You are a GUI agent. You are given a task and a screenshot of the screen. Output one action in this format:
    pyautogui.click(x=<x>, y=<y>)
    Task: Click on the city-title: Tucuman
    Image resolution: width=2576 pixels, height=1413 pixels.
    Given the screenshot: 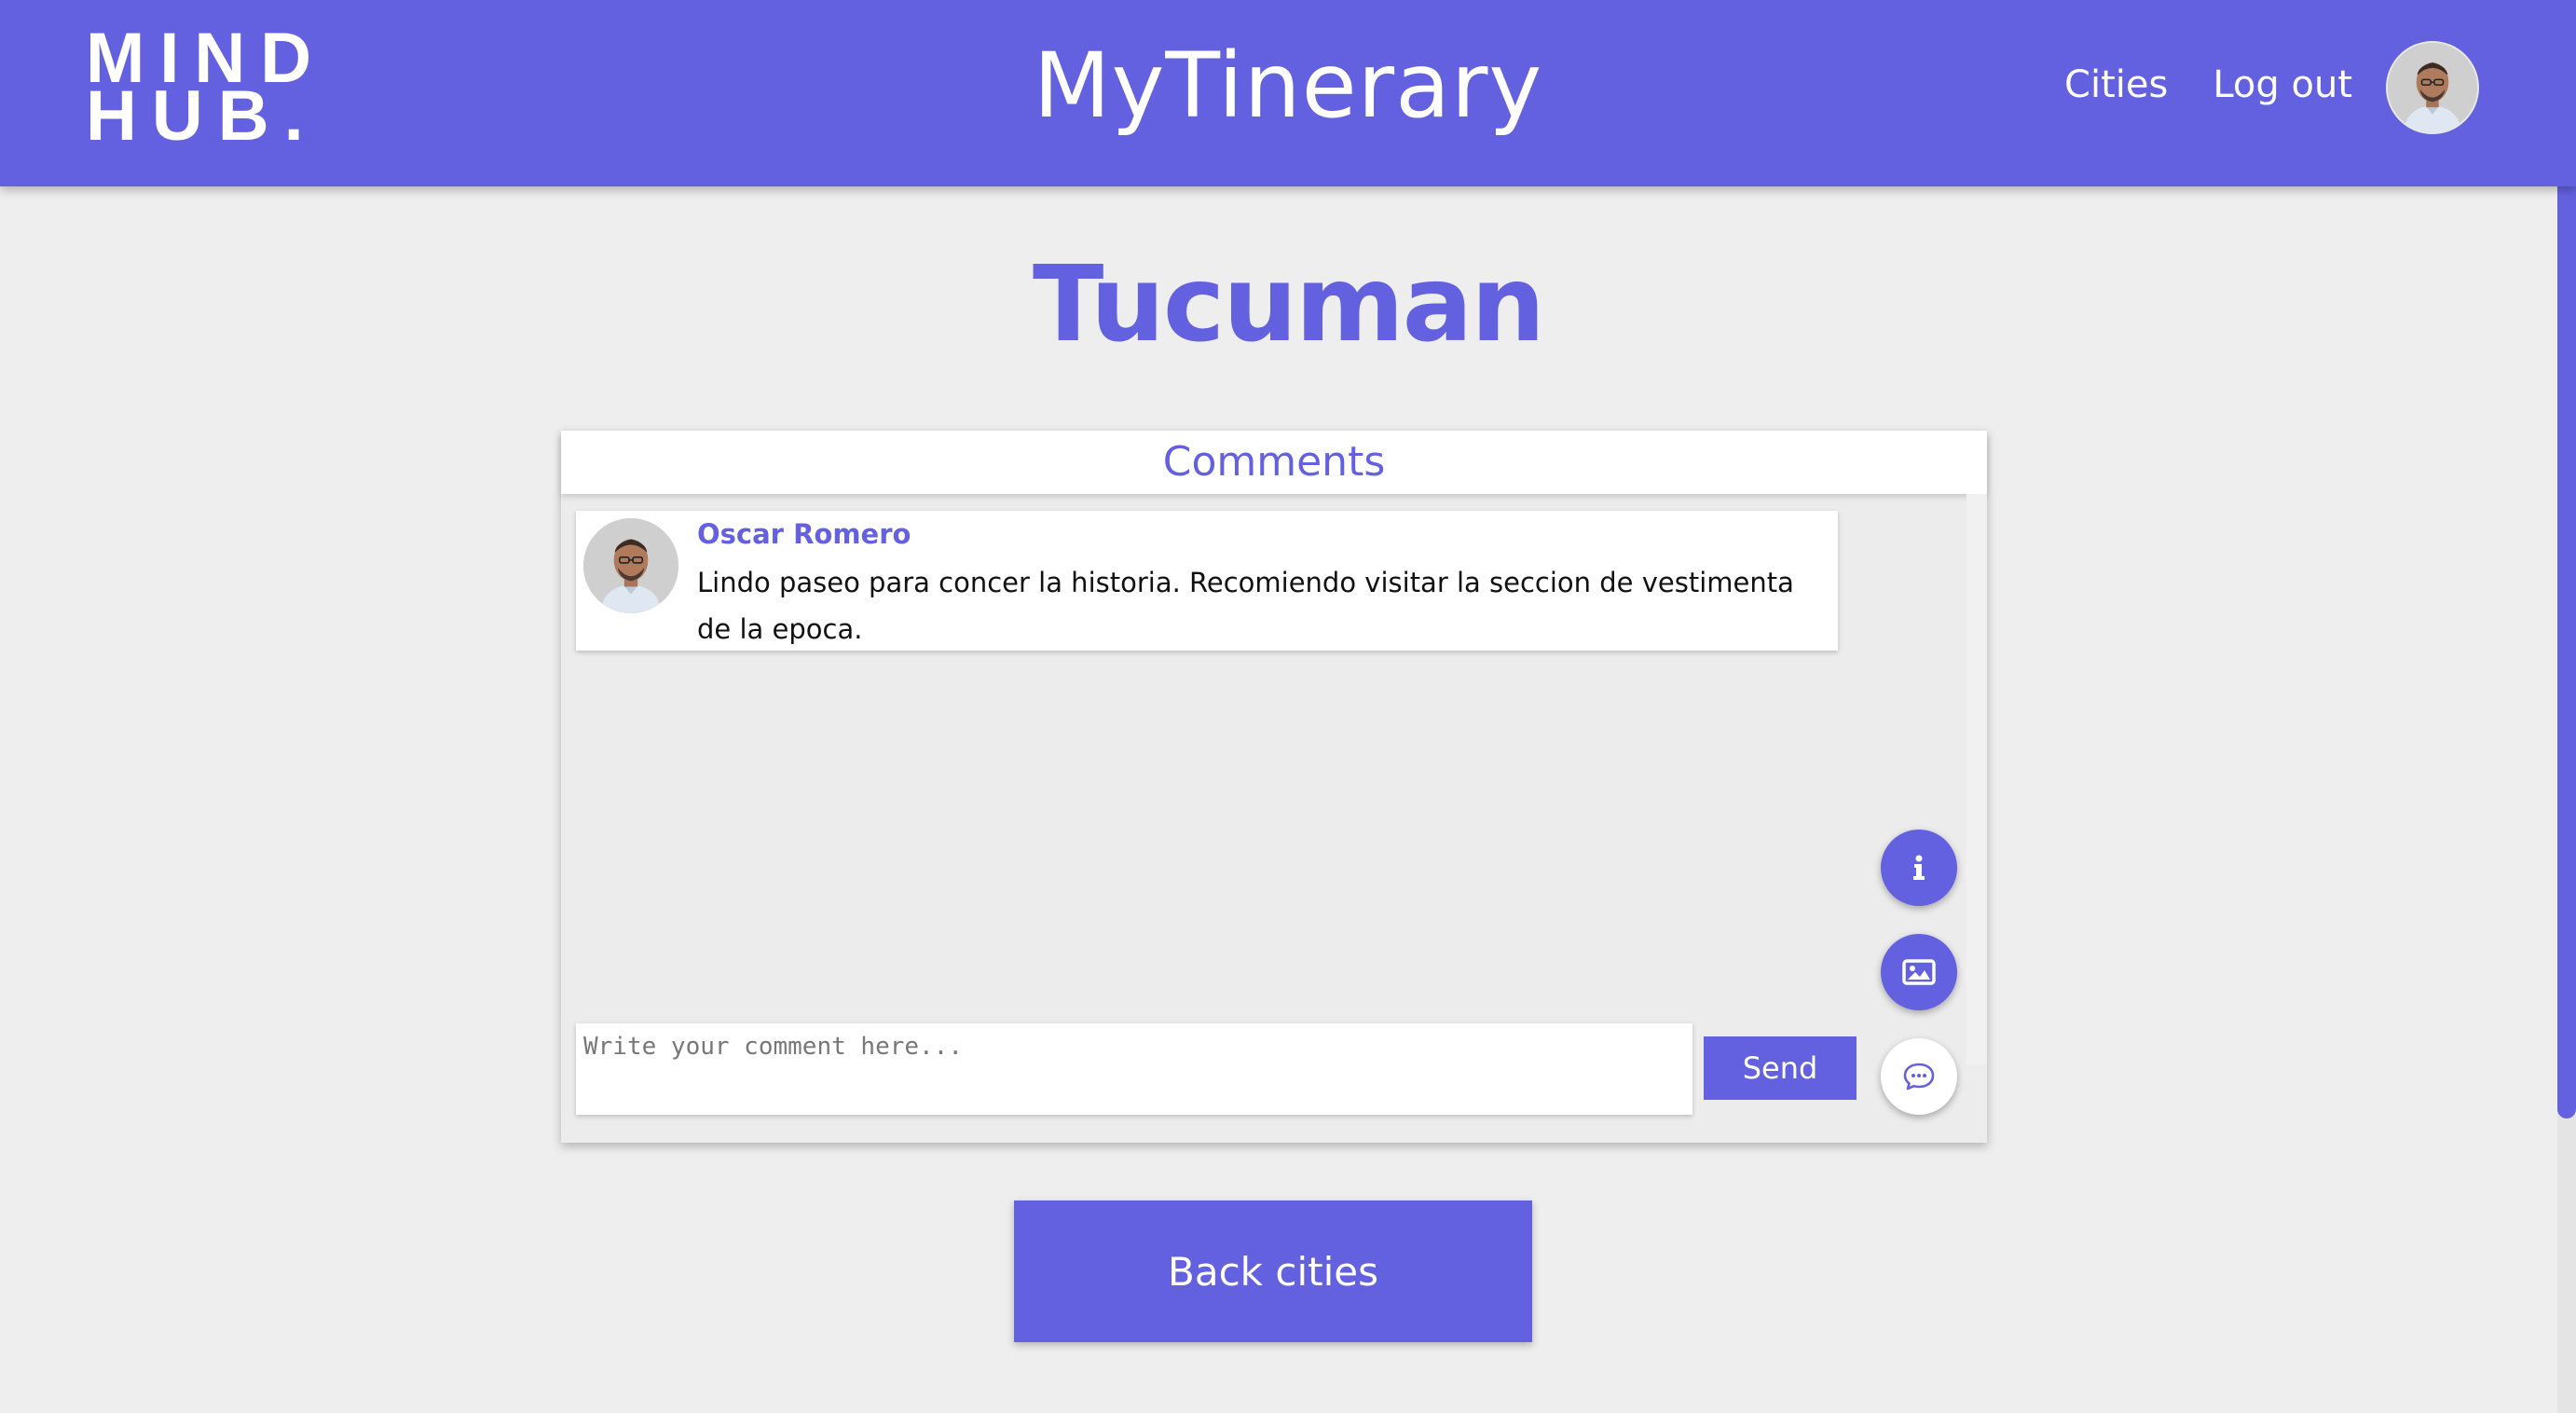 What is the action you would take?
    pyautogui.click(x=1289, y=304)
    